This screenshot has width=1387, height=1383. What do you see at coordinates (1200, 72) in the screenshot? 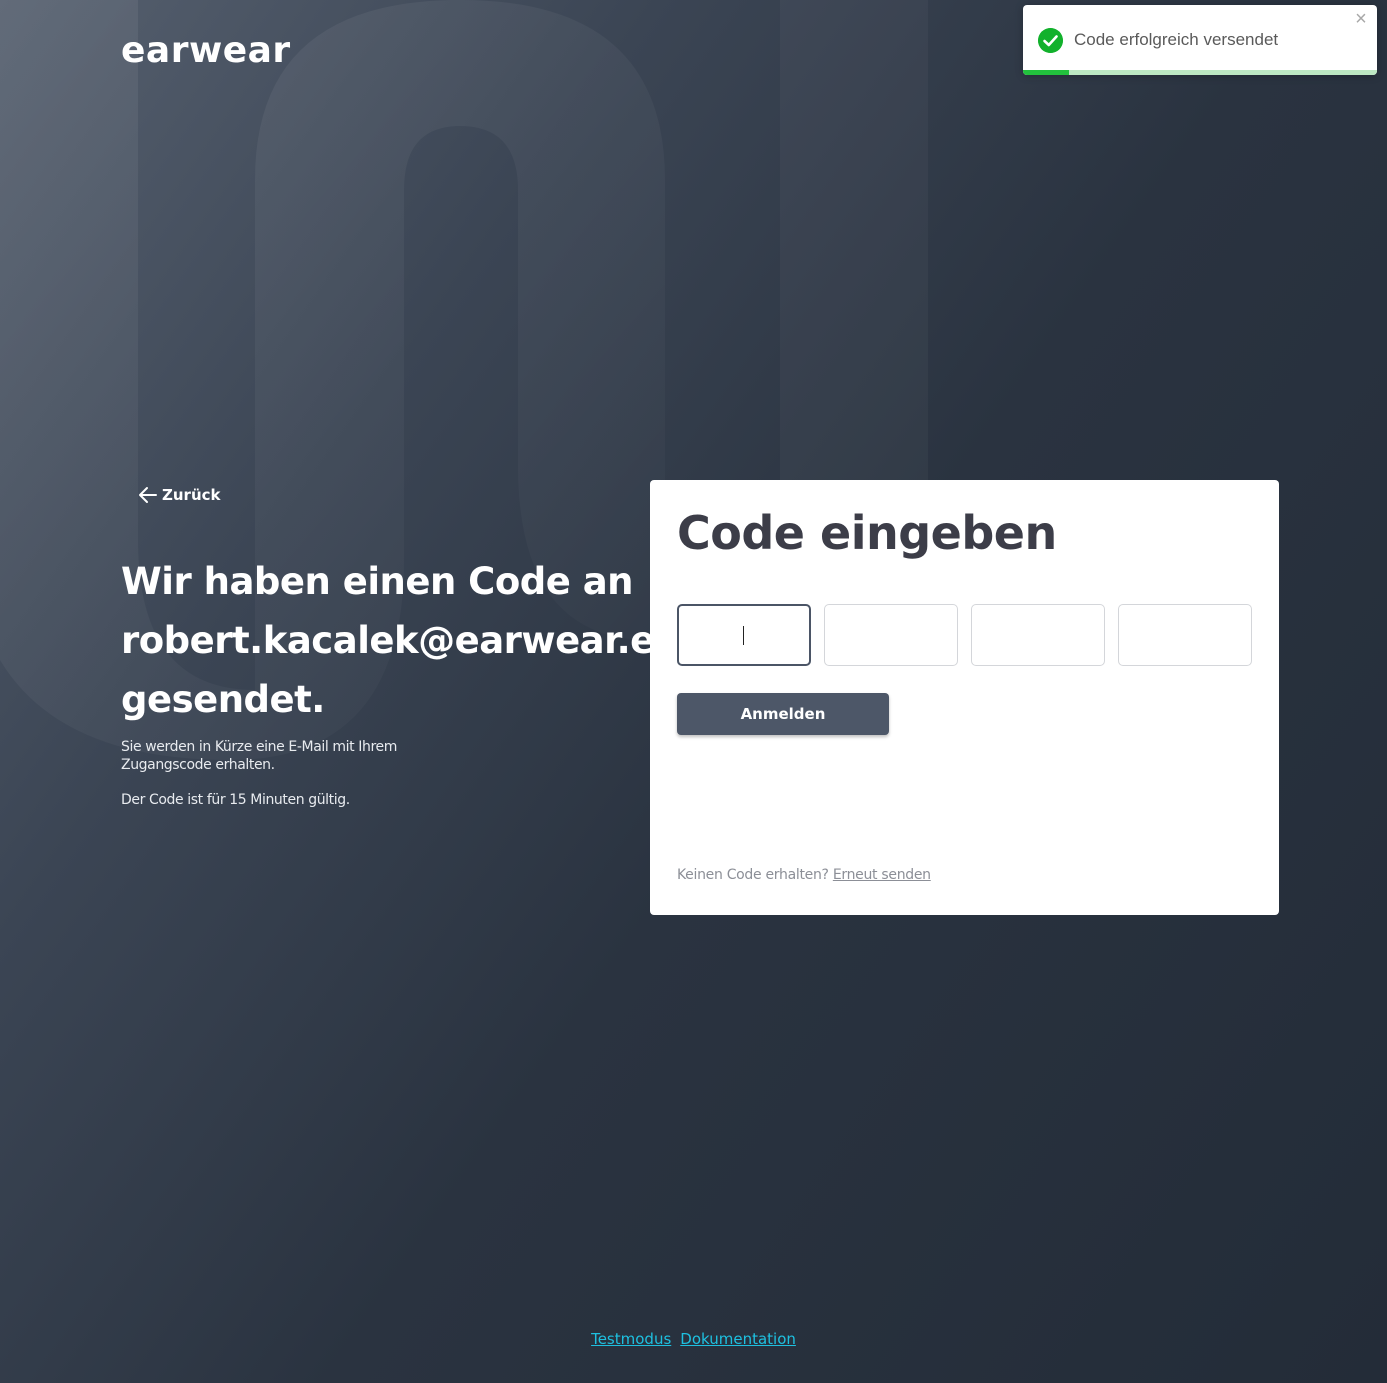
I see `toast-progress-bar` at bounding box center [1200, 72].